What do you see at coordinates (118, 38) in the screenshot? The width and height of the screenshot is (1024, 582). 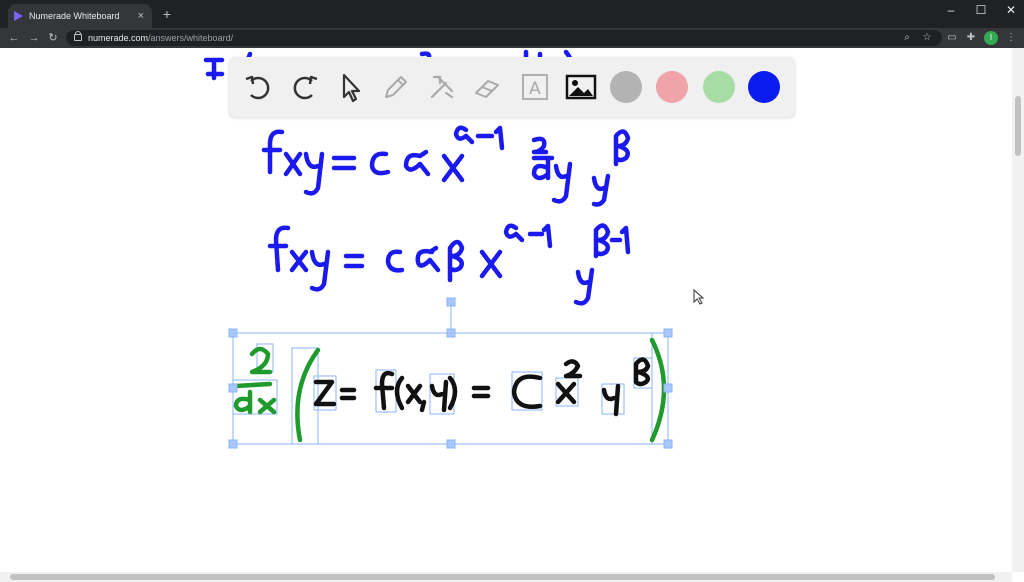 I see `url-host: numerade.com` at bounding box center [118, 38].